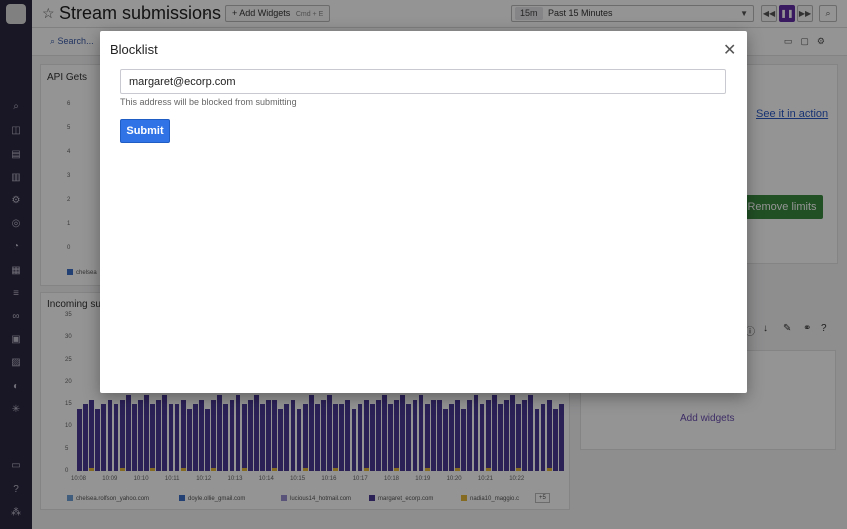 The width and height of the screenshot is (847, 529). I want to click on submit-button: Submit, so click(145, 131).